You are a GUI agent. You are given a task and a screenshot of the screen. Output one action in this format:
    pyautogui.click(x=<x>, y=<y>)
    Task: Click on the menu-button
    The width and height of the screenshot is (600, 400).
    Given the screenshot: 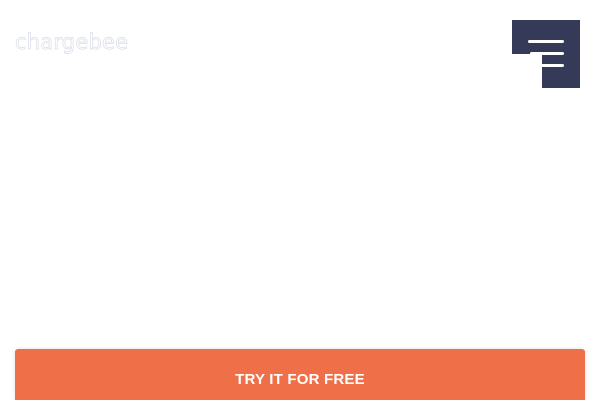 What is the action you would take?
    pyautogui.click(x=546, y=54)
    